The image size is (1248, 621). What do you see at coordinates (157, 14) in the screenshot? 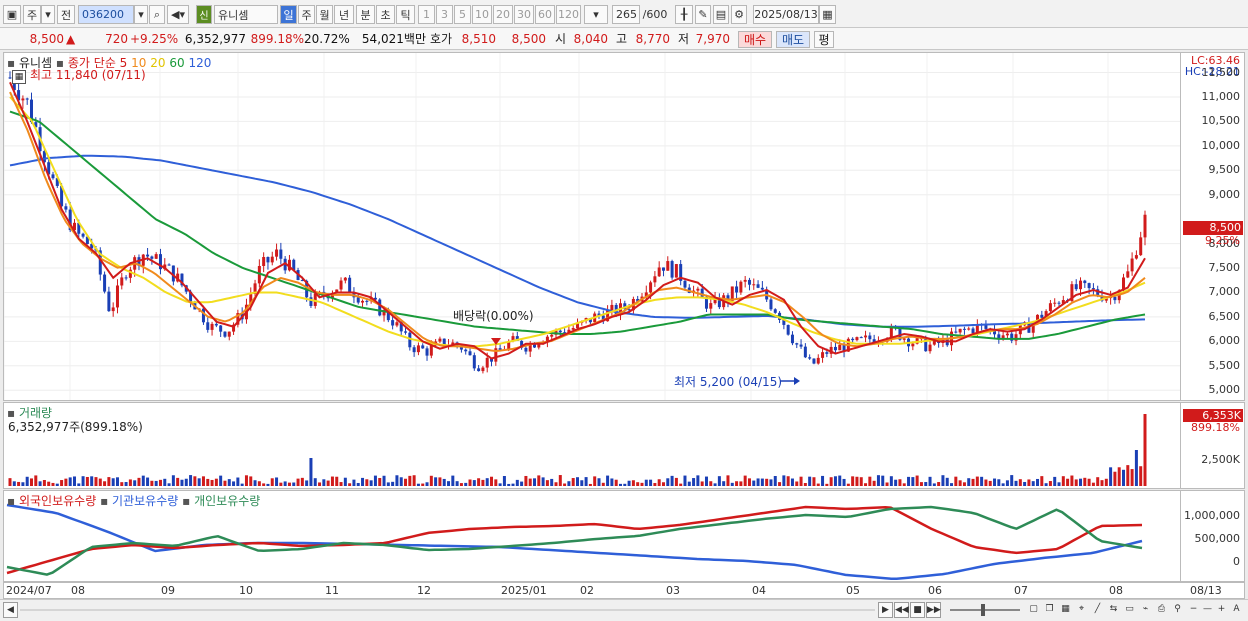
I see `search-icon: ⌕` at bounding box center [157, 14].